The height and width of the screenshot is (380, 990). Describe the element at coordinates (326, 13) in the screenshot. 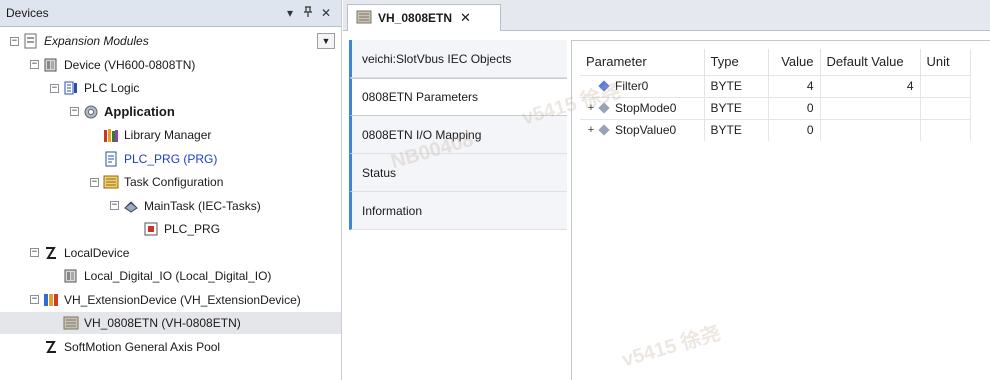

I see `close-panel-icon: ✕` at that location.